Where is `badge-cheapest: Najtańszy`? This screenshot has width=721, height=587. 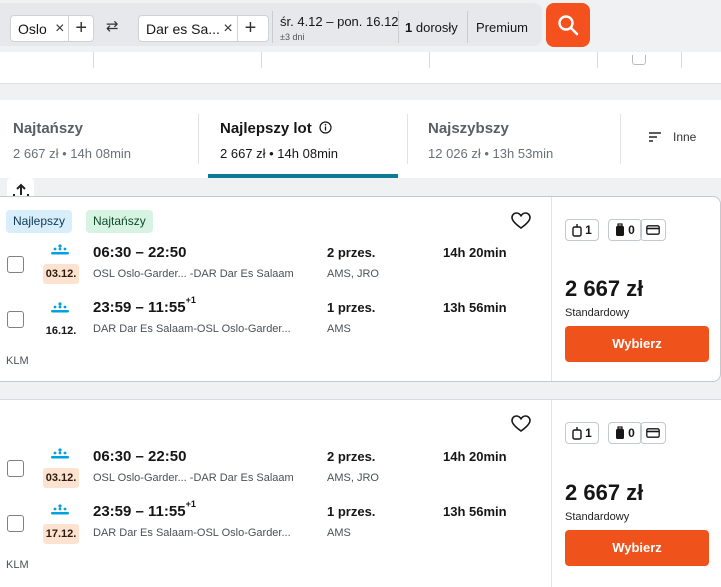
badge-cheapest: Najtańszy is located at coordinates (119, 221).